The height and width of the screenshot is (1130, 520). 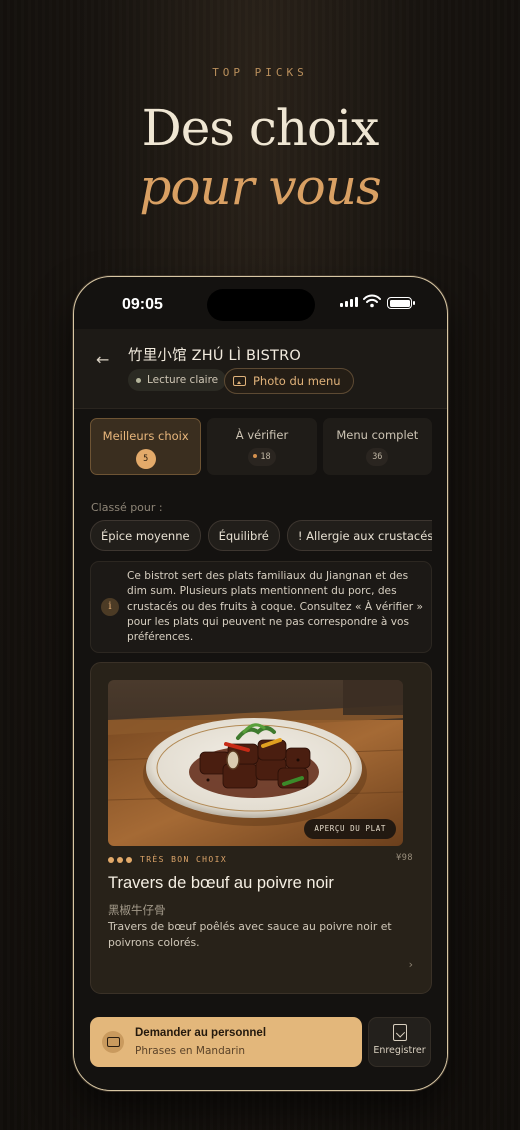 What do you see at coordinates (260, 128) in the screenshot?
I see `hero-title: Des choix` at bounding box center [260, 128].